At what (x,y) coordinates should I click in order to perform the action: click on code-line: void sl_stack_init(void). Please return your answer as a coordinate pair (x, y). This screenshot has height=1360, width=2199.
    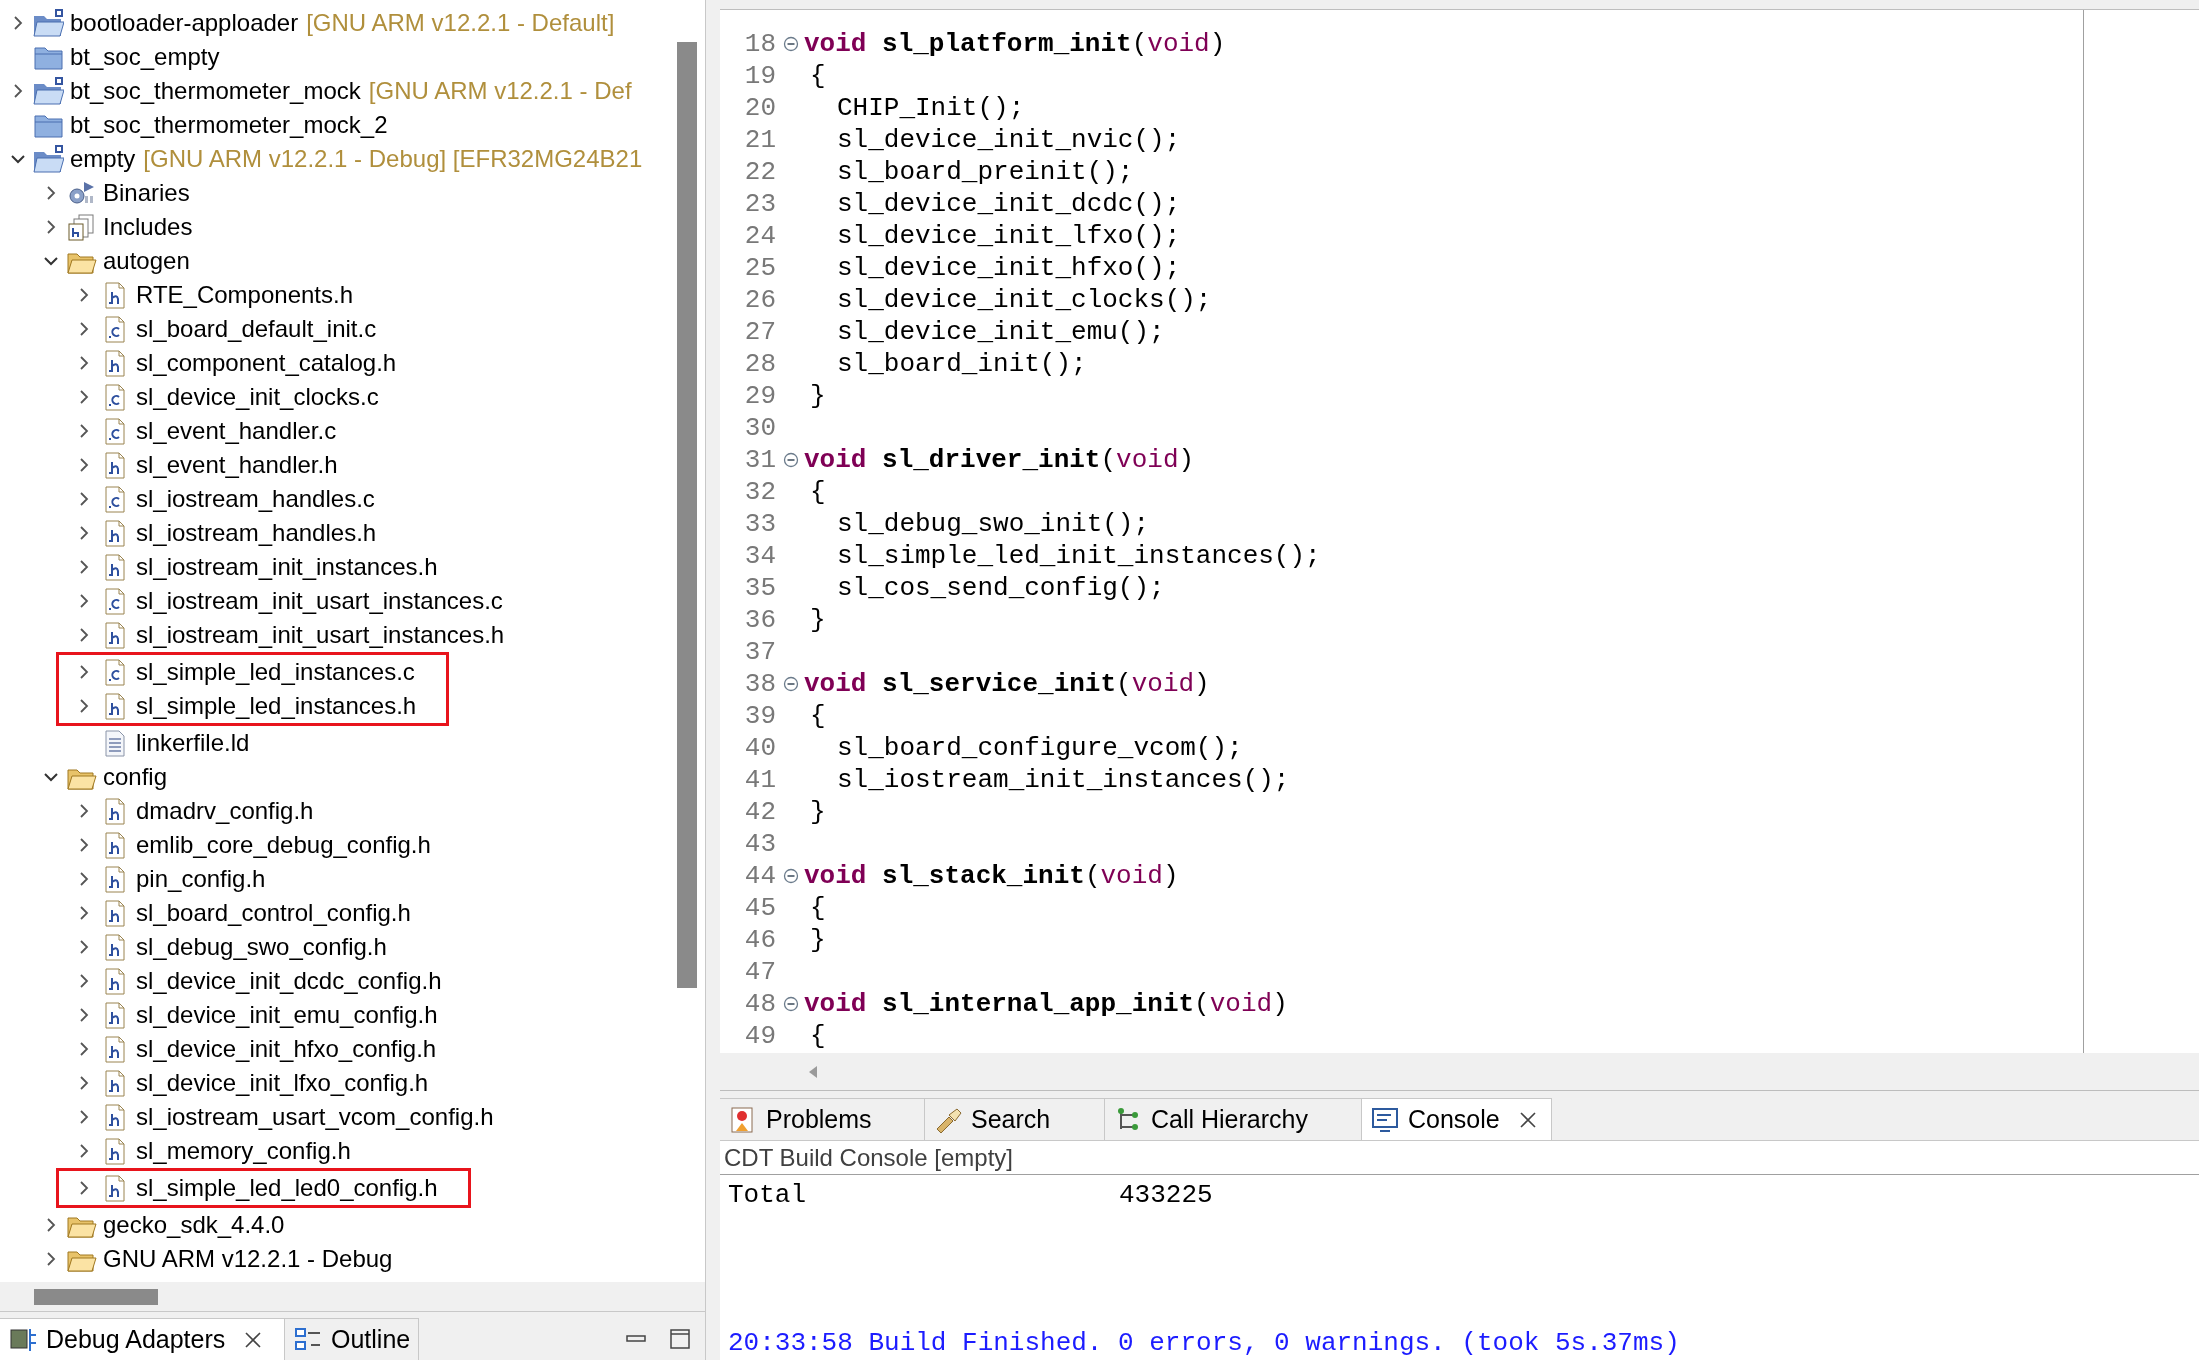
    Looking at the image, I should click on (991, 876).